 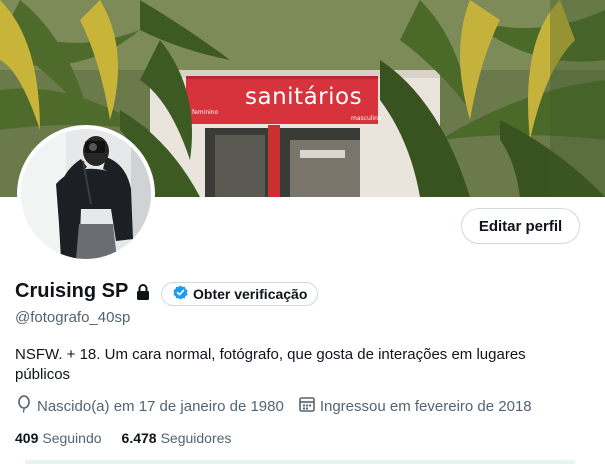 I want to click on avatar-image, so click(x=86, y=194).